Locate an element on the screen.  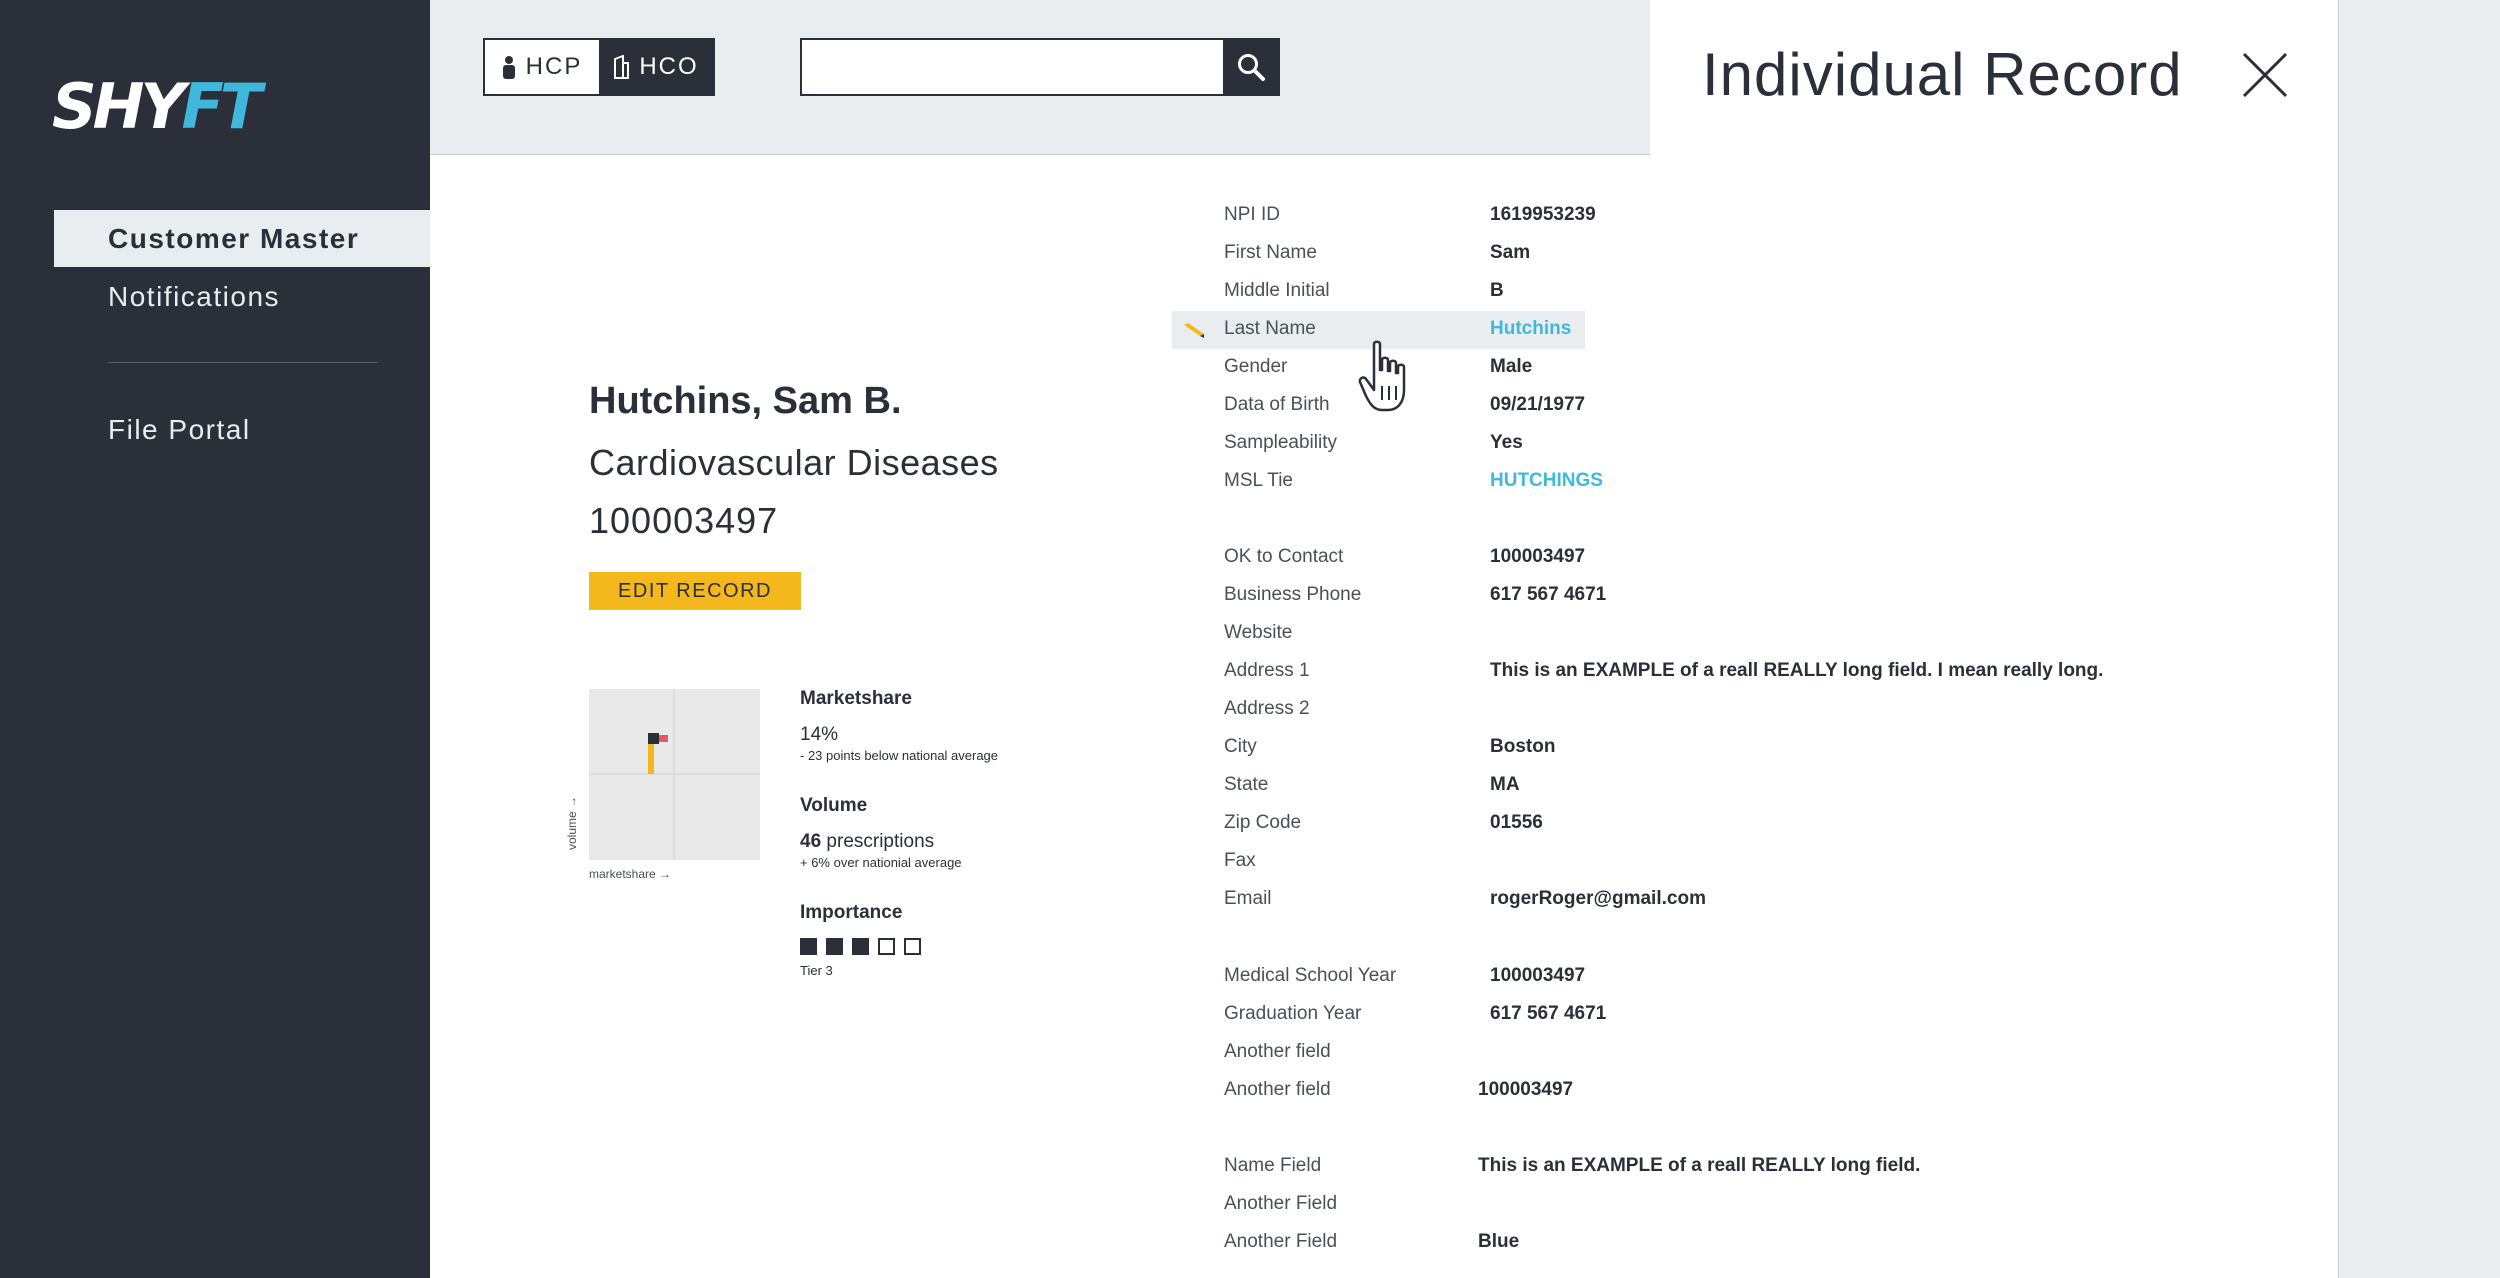
field-value: 09/21/1977 is located at coordinates (1538, 404).